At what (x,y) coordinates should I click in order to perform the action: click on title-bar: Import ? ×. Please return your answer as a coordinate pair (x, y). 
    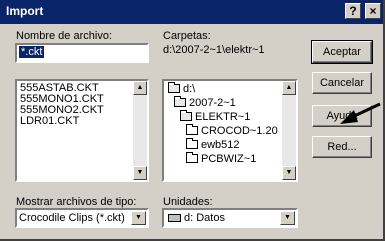
    Looking at the image, I should click on (191, 12).